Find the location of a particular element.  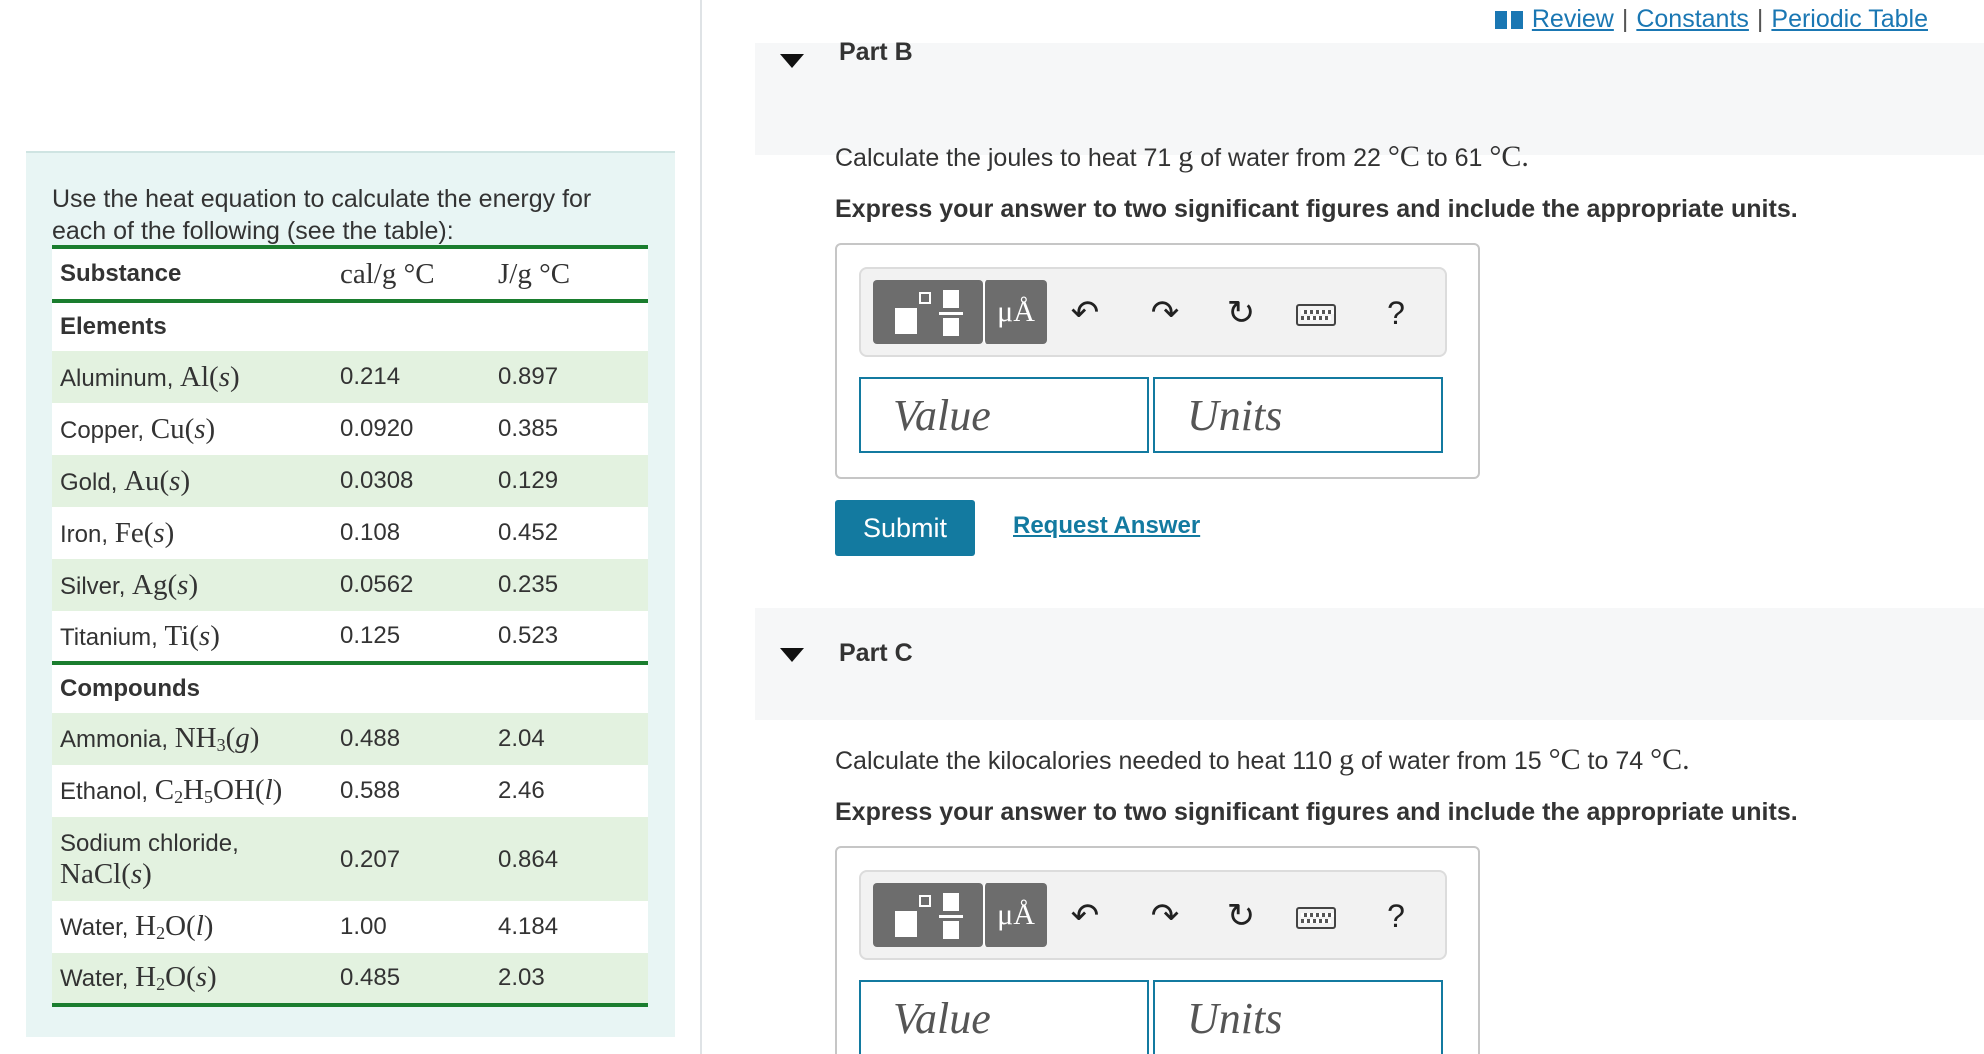

table-header-row: Substance cal/g °C J/g °C is located at coordinates (350, 274).